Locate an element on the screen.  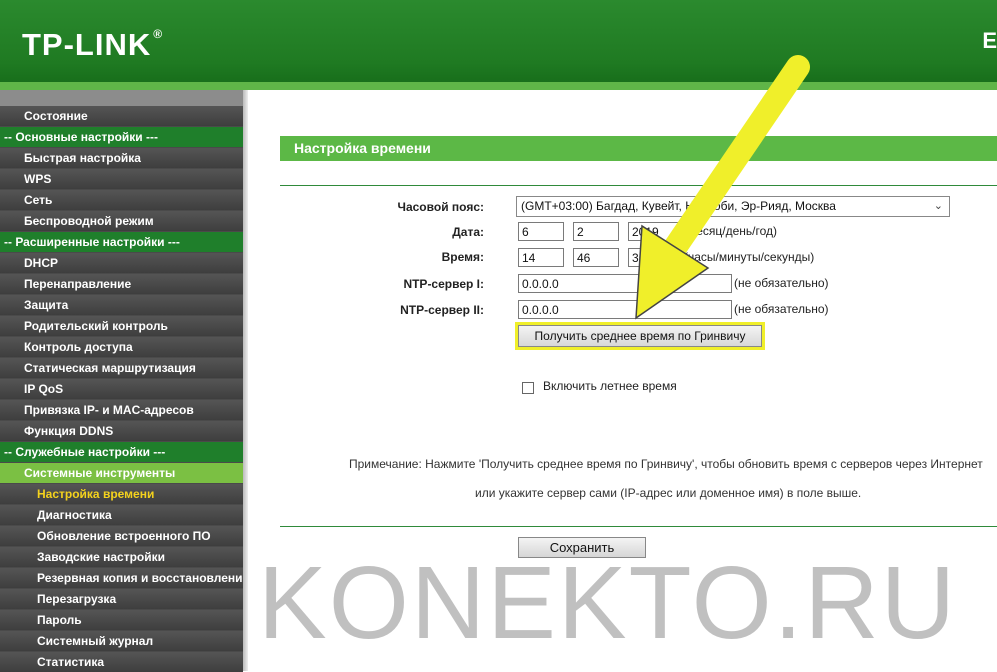
sidebar-item: Родительский контроль is located at coordinates (121, 326).